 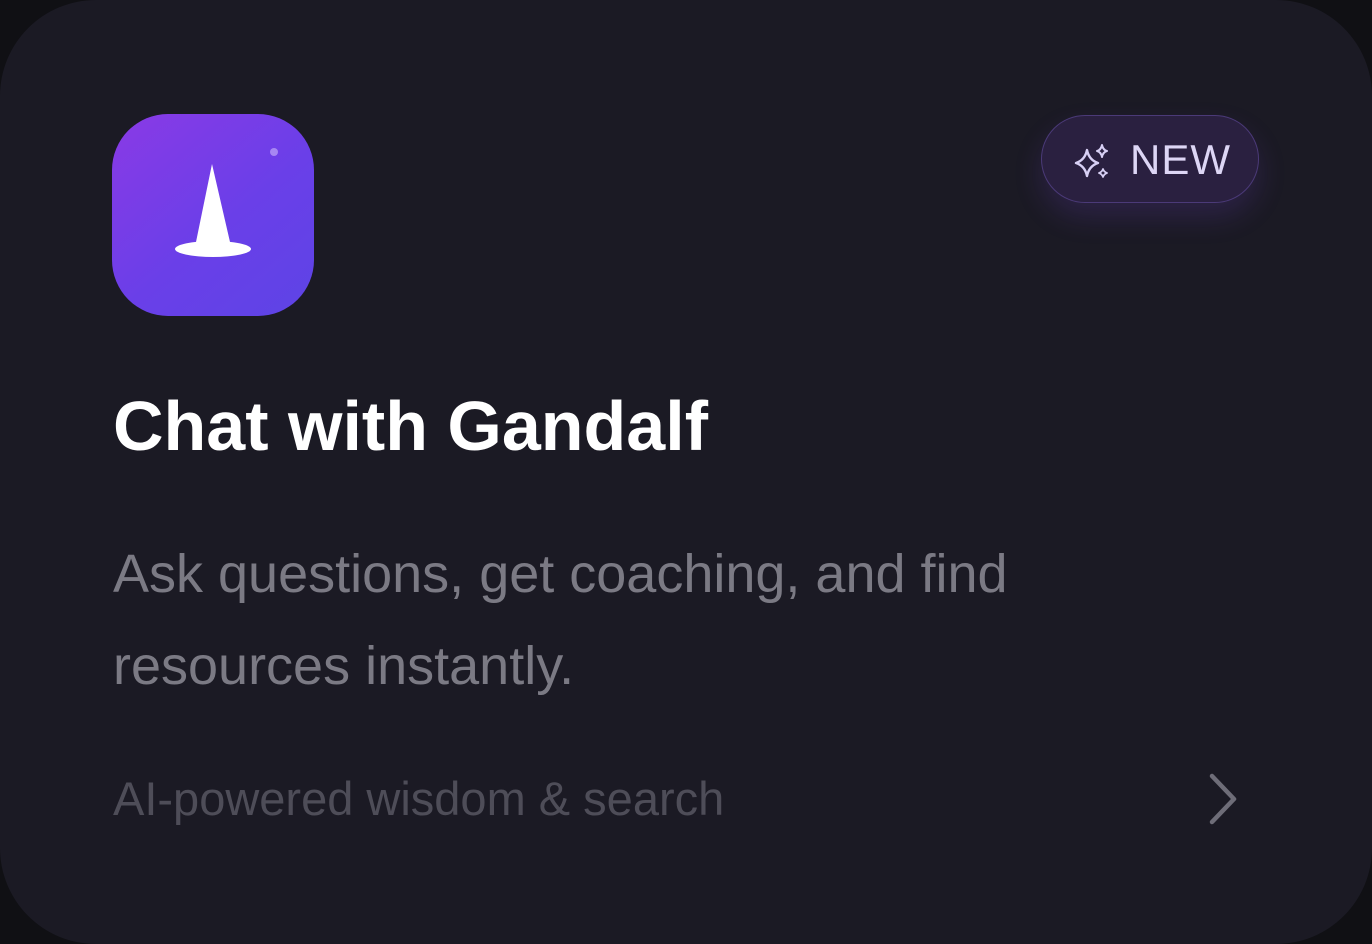 What do you see at coordinates (1223, 799) in the screenshot?
I see `chevron-right-icon` at bounding box center [1223, 799].